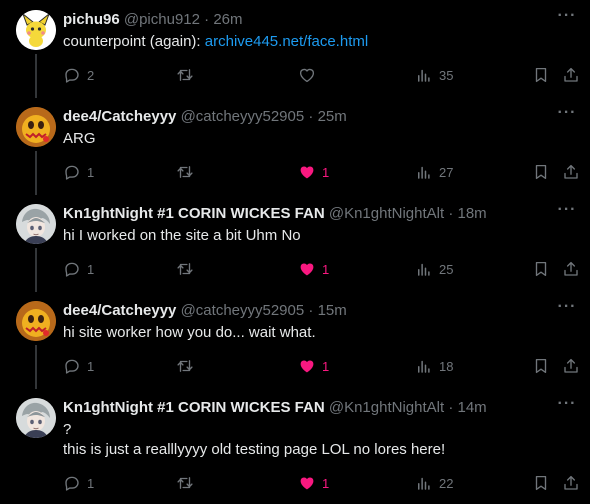 The width and height of the screenshot is (590, 504). Describe the element at coordinates (91, 19) in the screenshot. I see `display-name: pichu96` at that location.